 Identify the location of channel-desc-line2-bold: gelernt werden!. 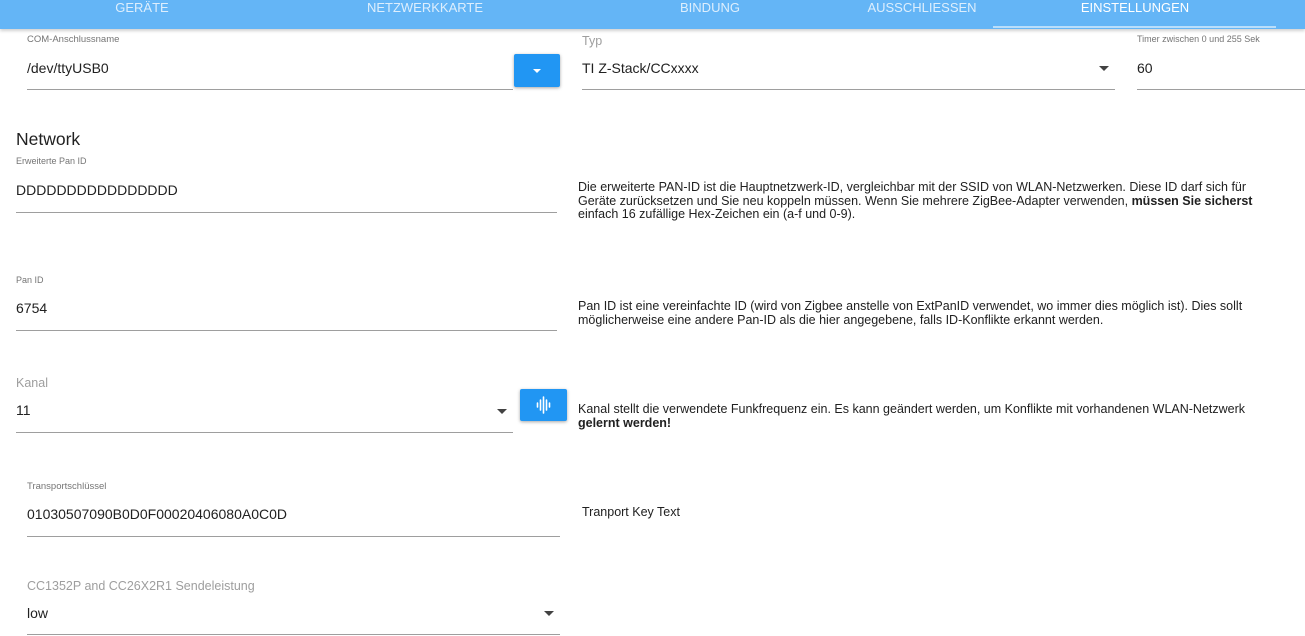
(625, 422).